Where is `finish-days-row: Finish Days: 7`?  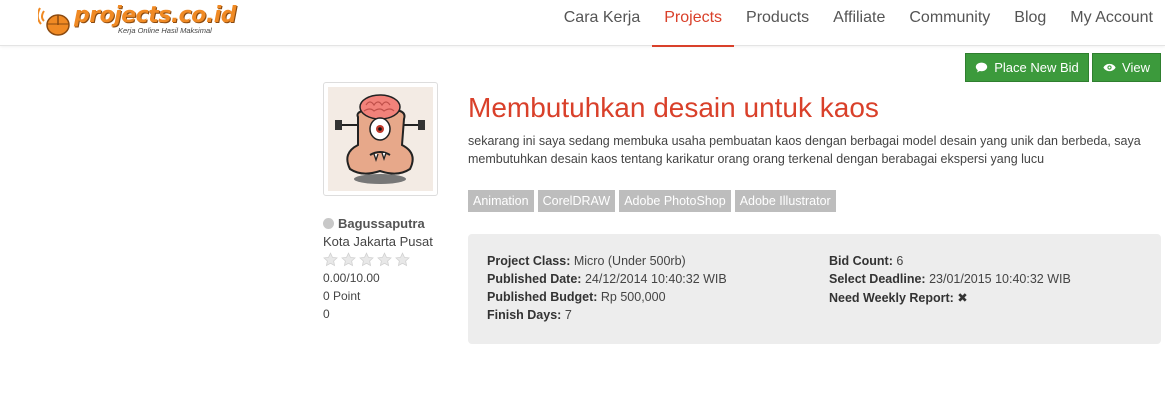 finish-days-row: Finish Days: 7 is located at coordinates (529, 315).